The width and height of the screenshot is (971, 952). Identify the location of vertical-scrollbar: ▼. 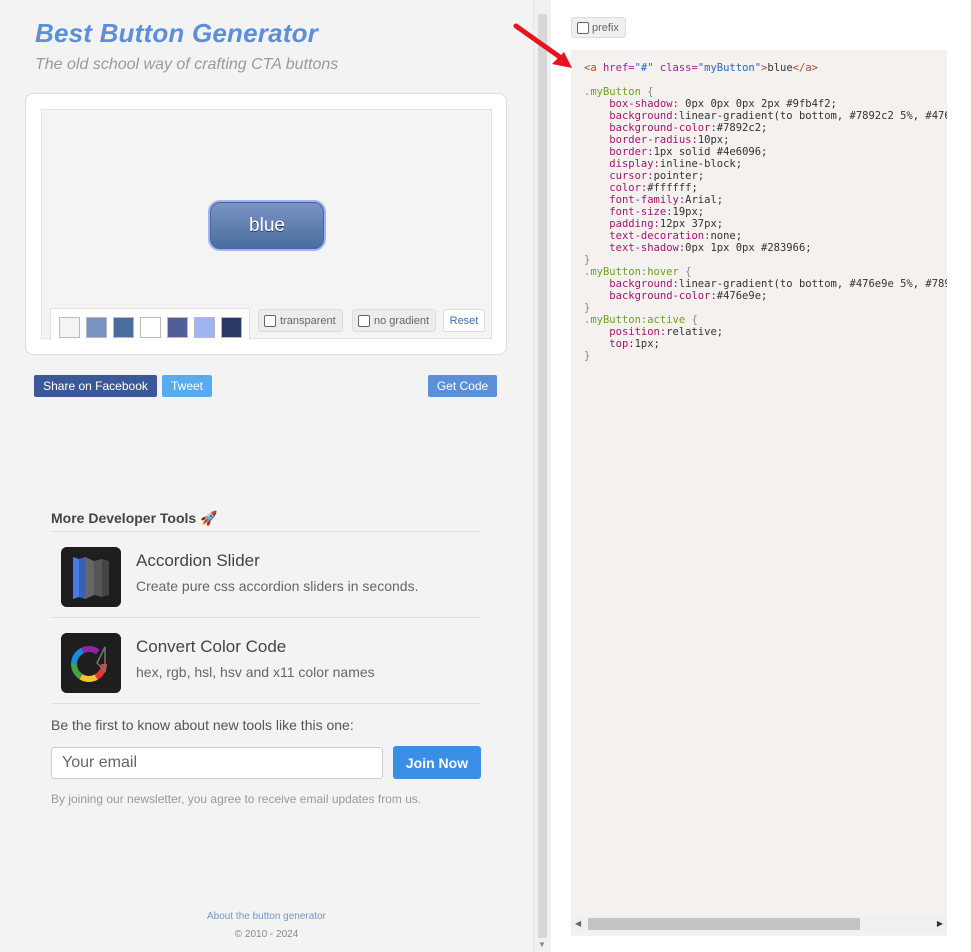
(541, 476).